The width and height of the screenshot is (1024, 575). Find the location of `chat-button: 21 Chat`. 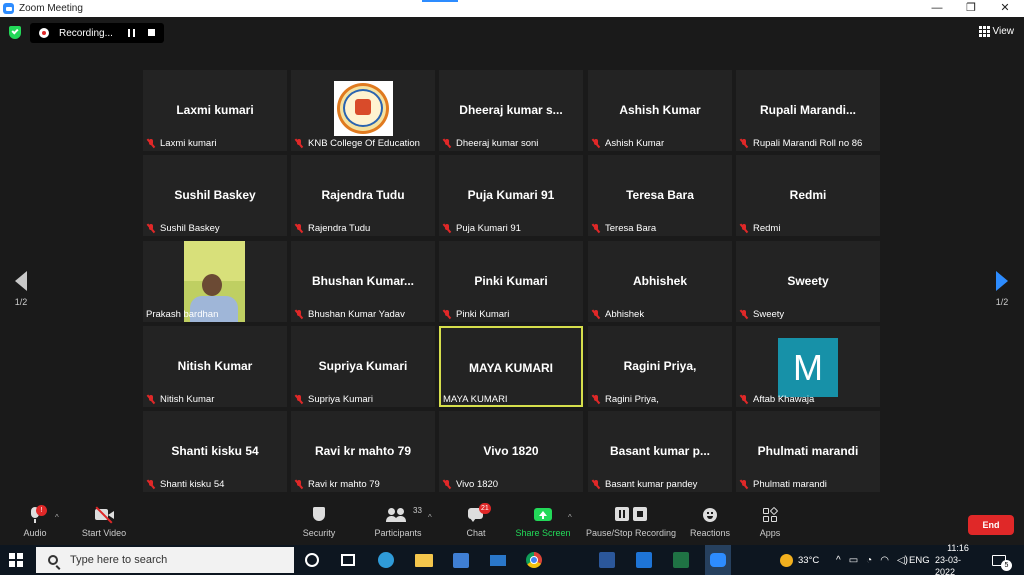

chat-button: 21 Chat is located at coordinates (476, 520).